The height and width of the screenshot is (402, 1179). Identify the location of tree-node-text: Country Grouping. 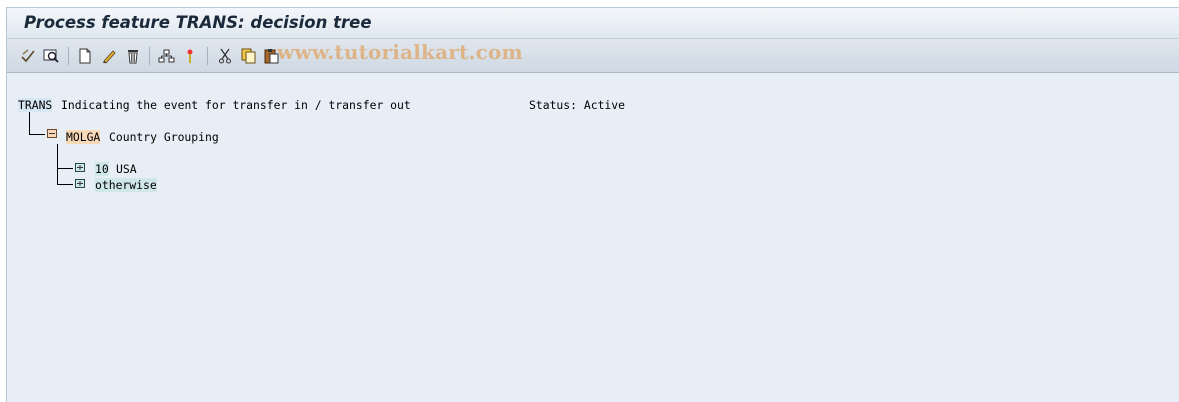
(164, 137).